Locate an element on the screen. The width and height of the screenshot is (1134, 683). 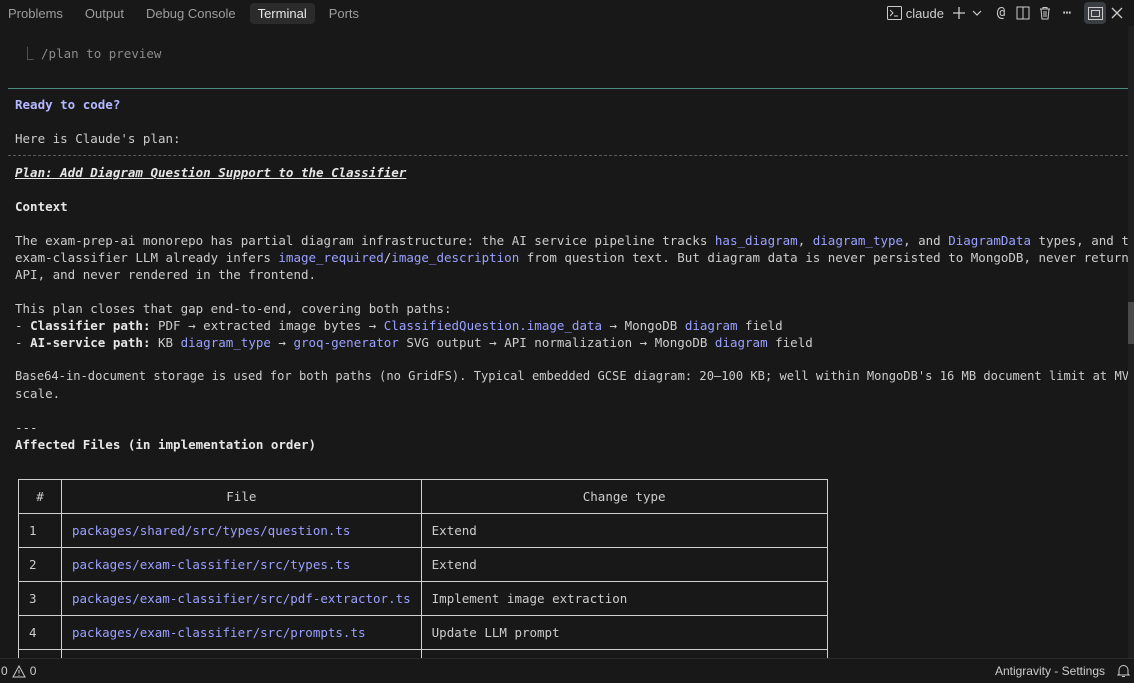
chevron-down-icon is located at coordinates (977, 13).